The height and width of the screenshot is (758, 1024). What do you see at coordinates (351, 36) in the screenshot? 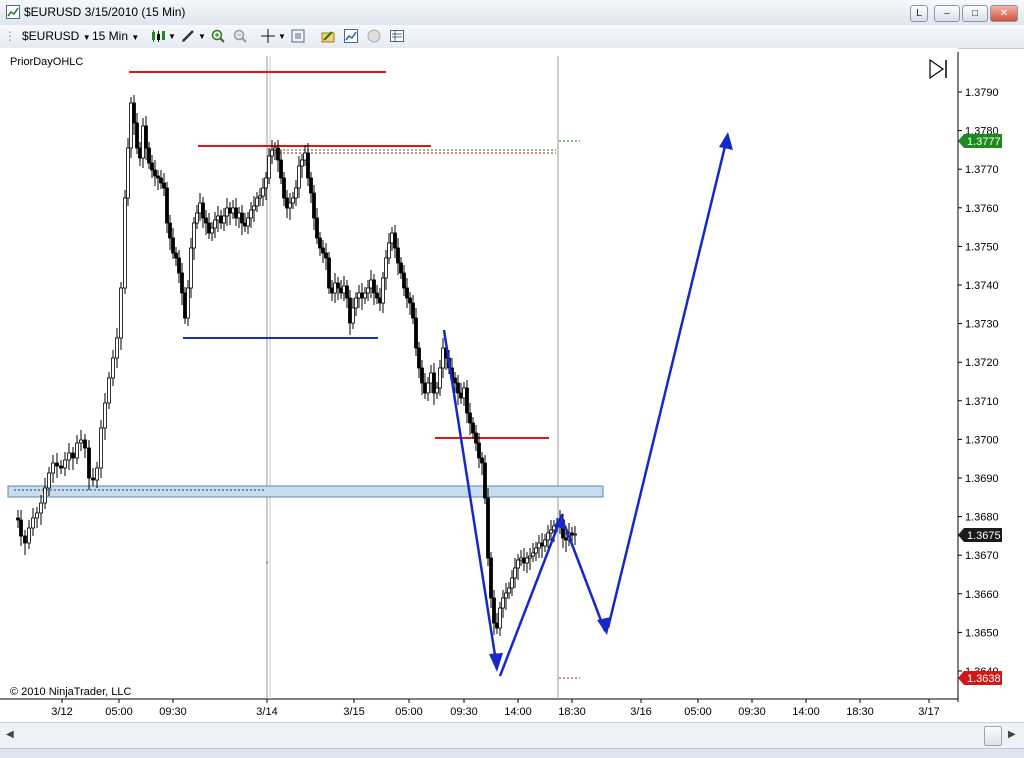
I see `chart-trader-icon` at bounding box center [351, 36].